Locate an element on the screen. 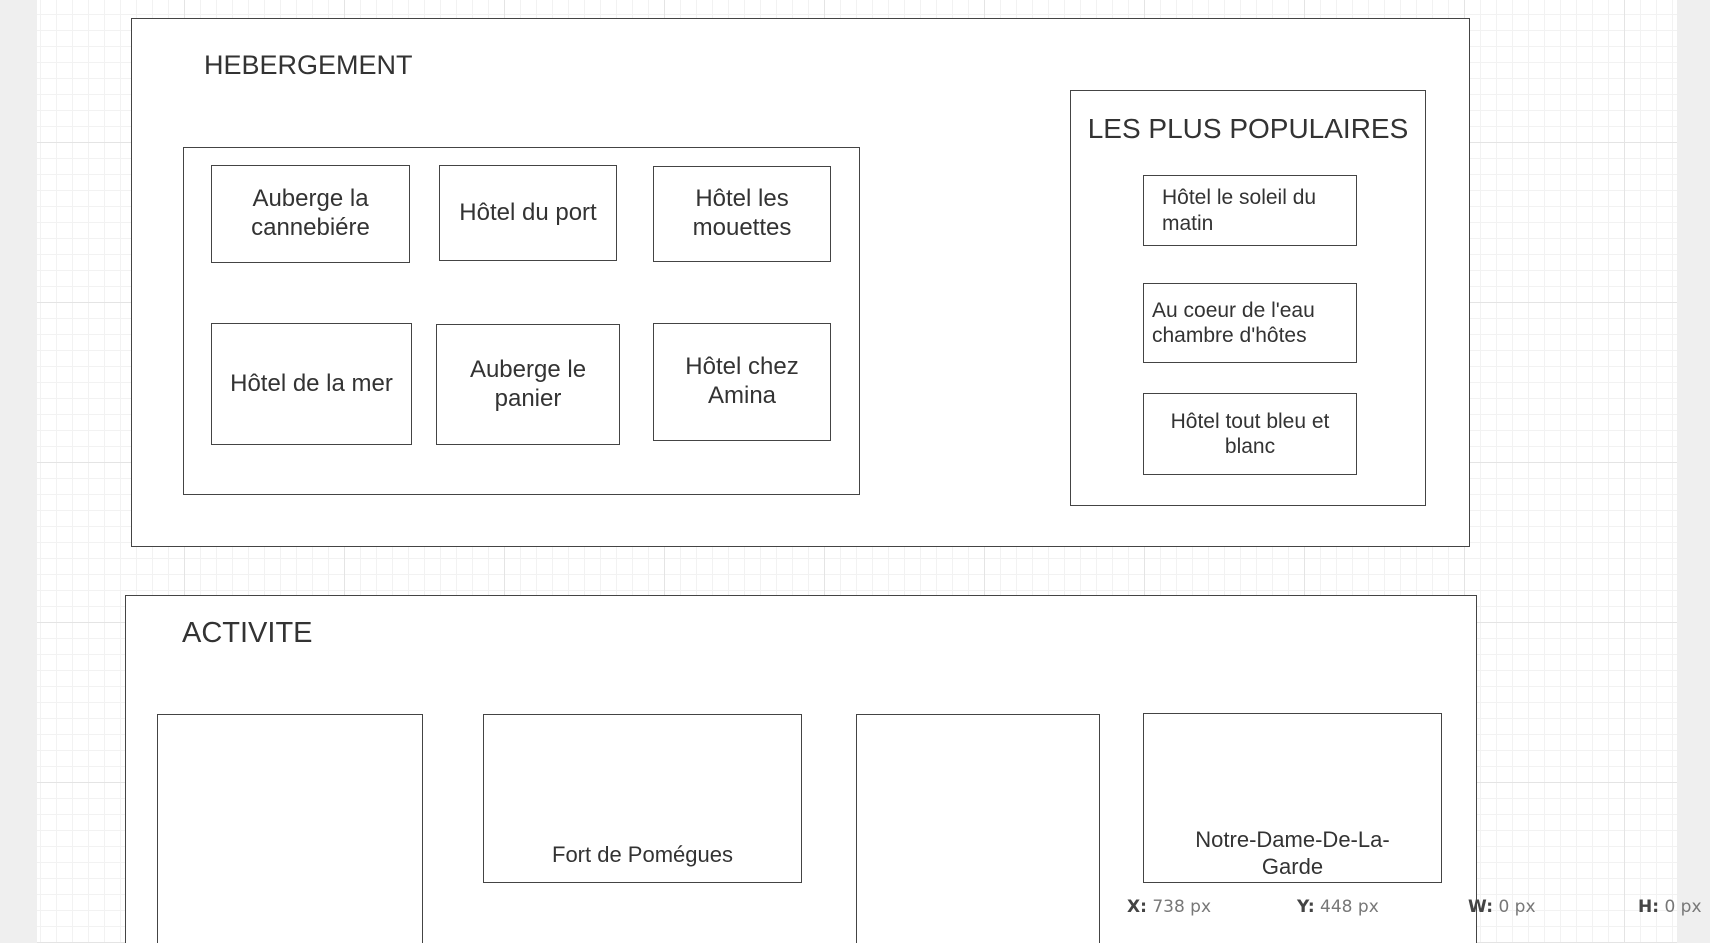  hotel-card: Hôtel chez Amina is located at coordinates (742, 382).